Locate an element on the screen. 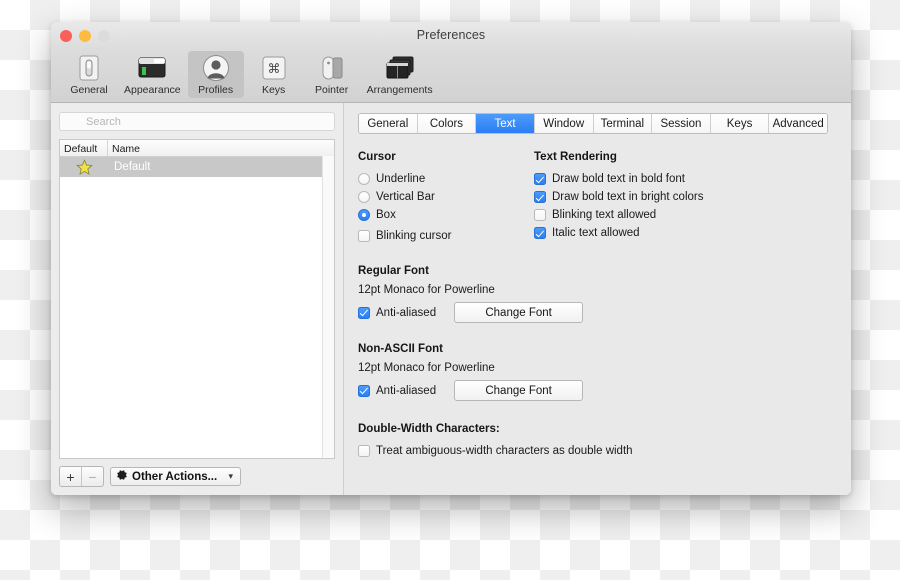 This screenshot has height=580, width=900. mouse-icon is located at coordinates (332, 68).